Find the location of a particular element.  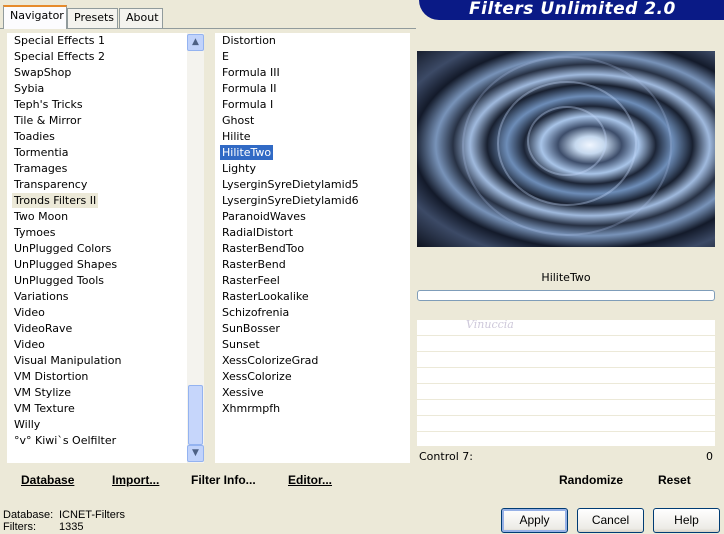

help-button: Help is located at coordinates (686, 520).